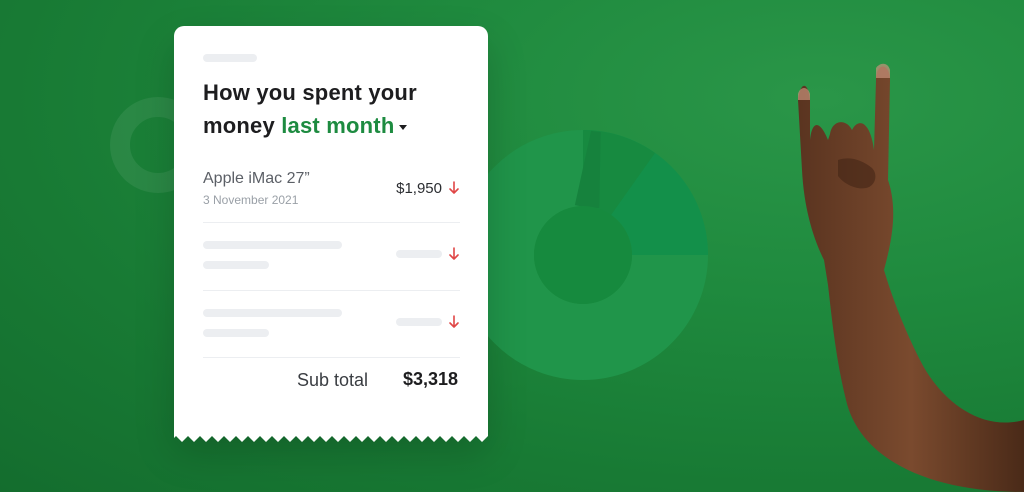 The width and height of the screenshot is (1024, 492). I want to click on caret-down-icon, so click(403, 127).